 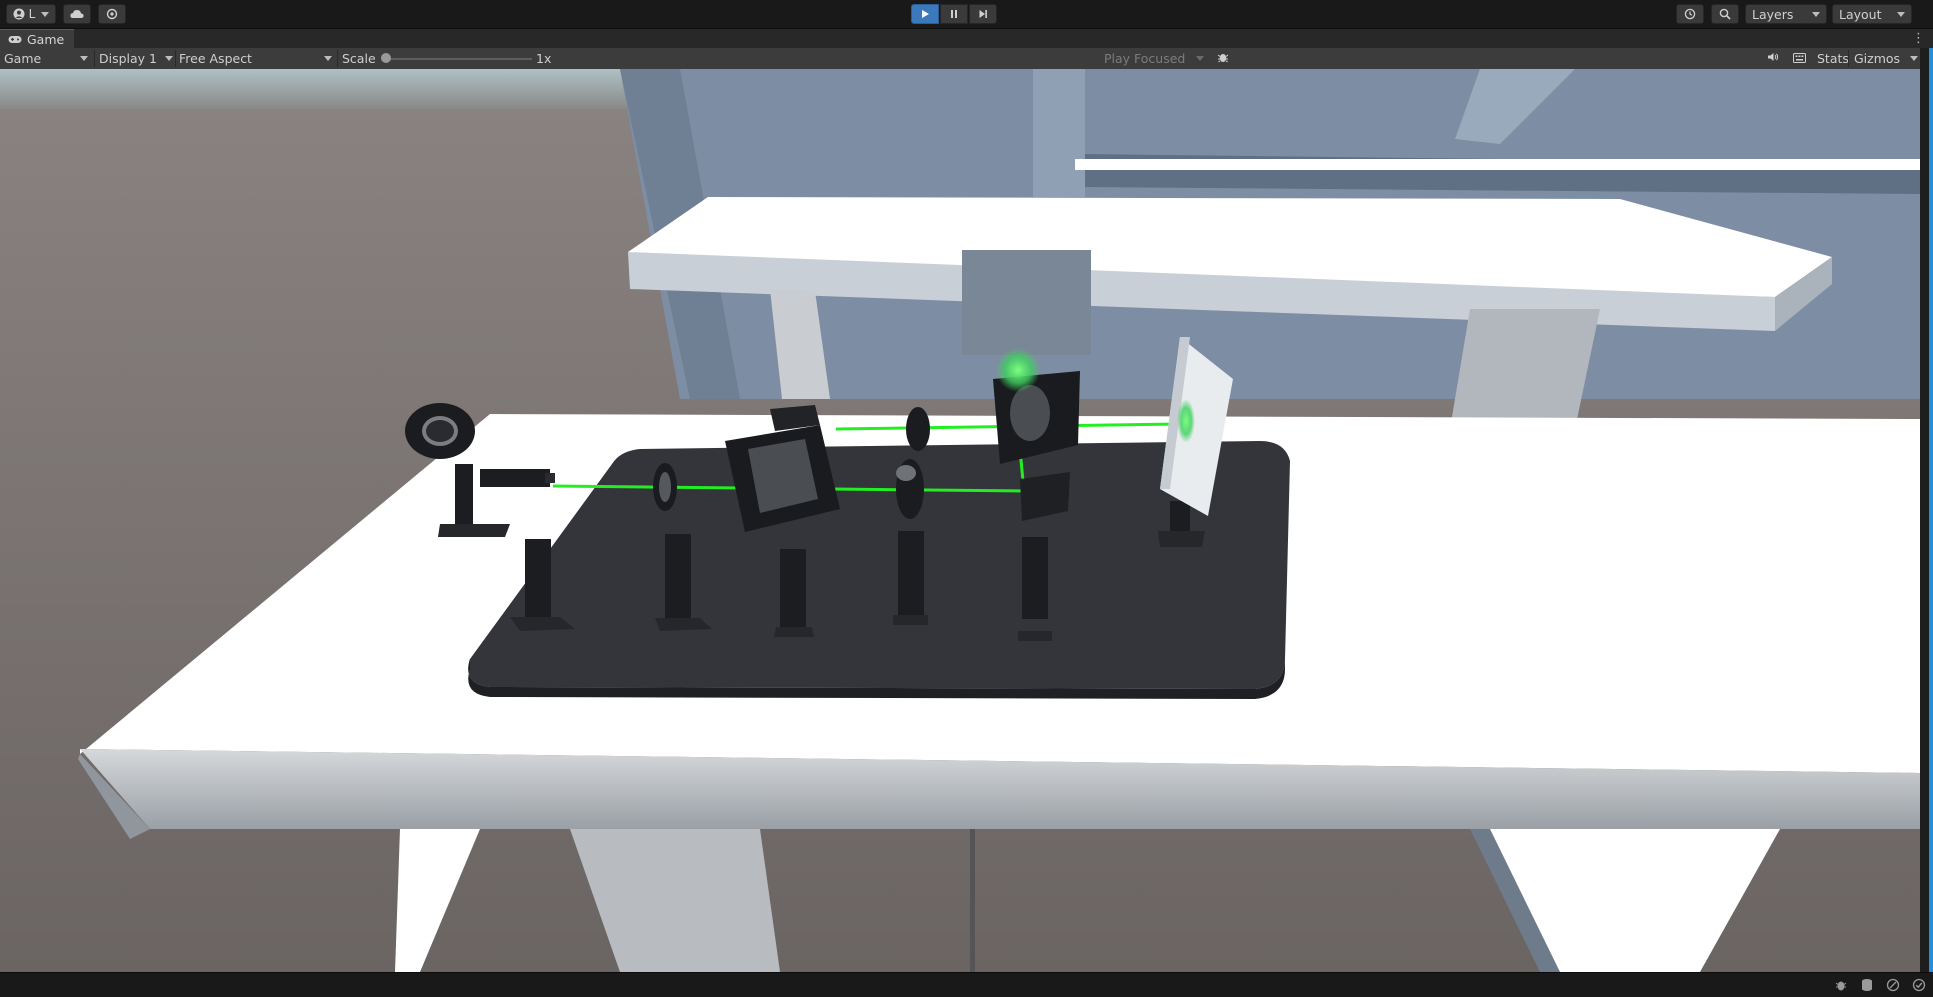 I want to click on pause-icon, so click(x=954, y=14).